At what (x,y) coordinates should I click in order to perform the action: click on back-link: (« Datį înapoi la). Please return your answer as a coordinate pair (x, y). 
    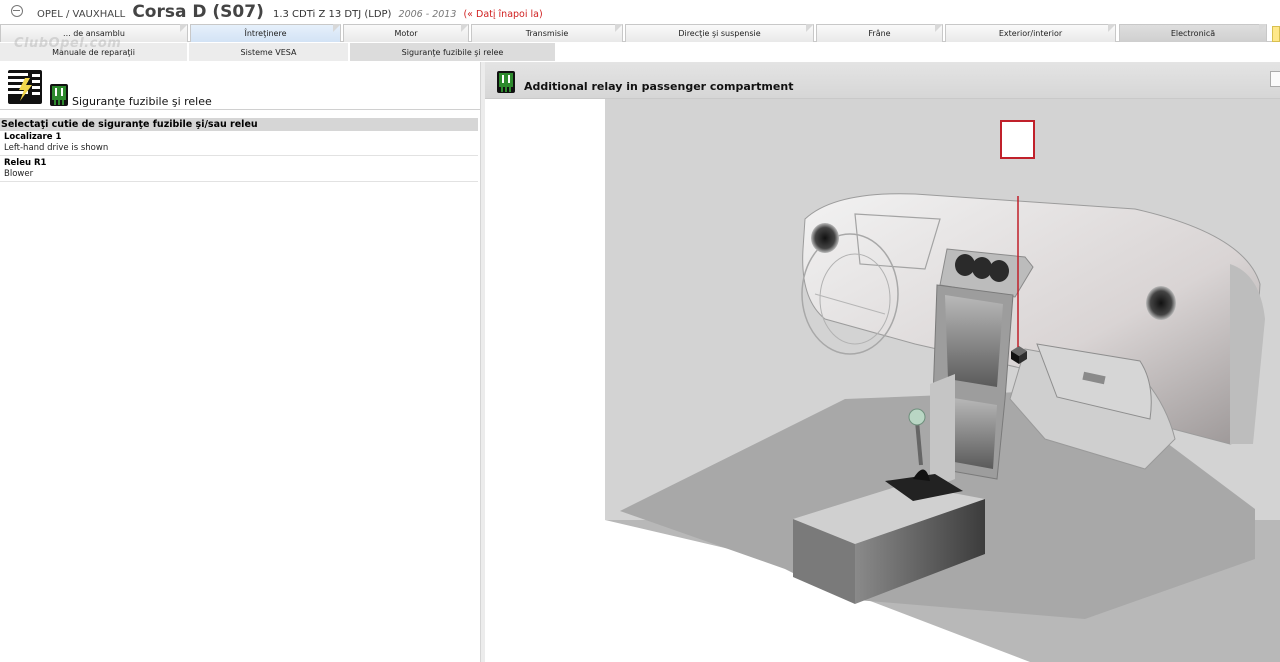
    Looking at the image, I should click on (502, 14).